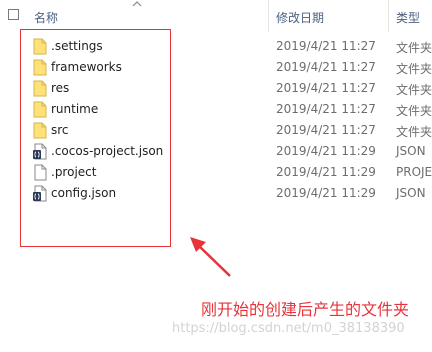  I want to click on select-all-checkbox, so click(13, 14).